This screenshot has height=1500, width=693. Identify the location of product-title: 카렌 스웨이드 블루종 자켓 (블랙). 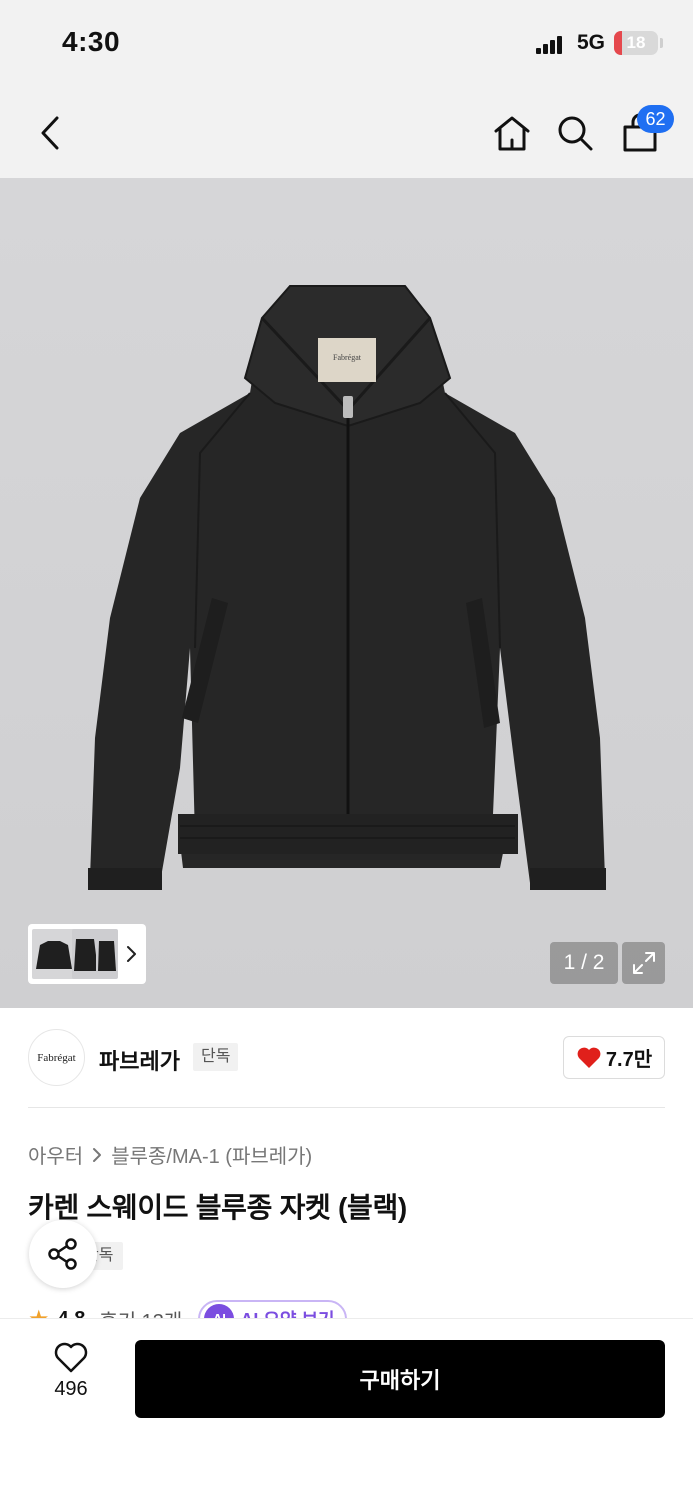
(217, 1207).